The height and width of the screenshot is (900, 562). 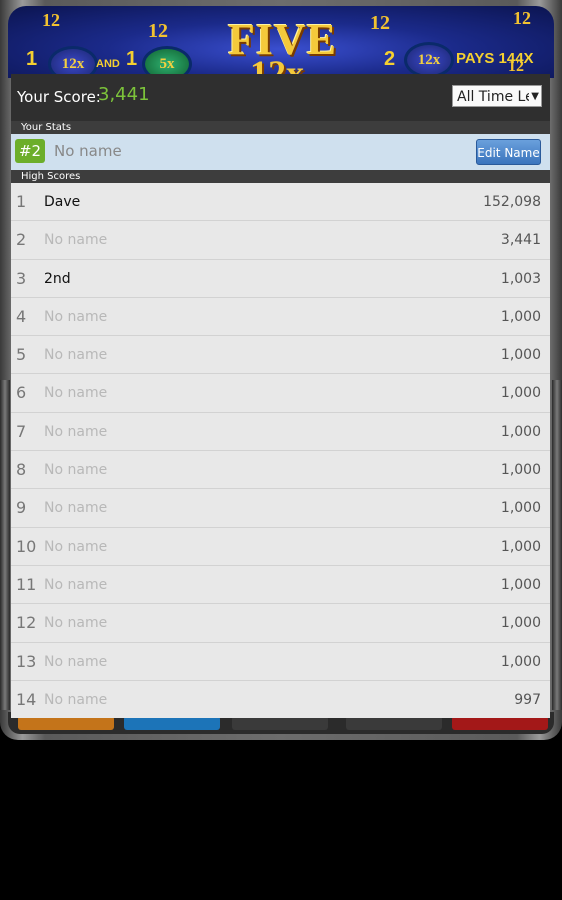 What do you see at coordinates (280, 623) in the screenshot?
I see `table-row: 12 No name 1,000` at bounding box center [280, 623].